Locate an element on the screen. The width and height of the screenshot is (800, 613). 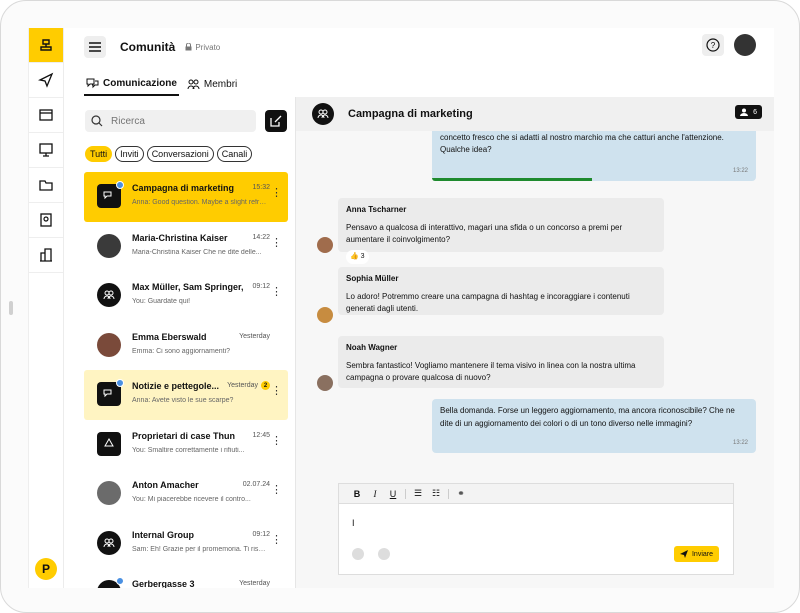
composer-actions is located at coordinates (371, 554).